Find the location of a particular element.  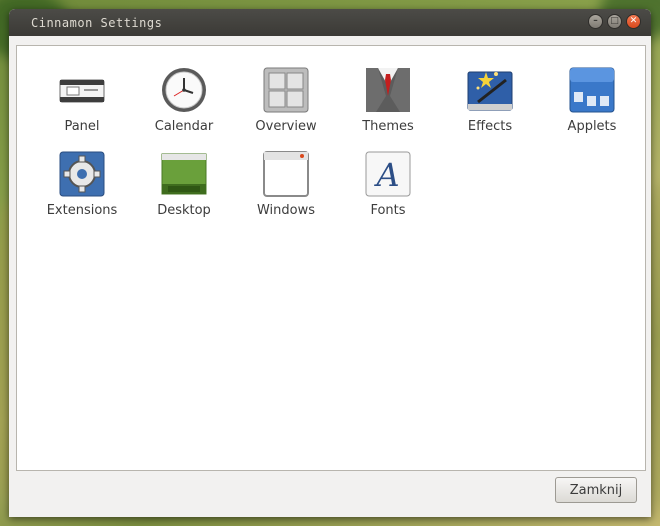

item-windows: Windows is located at coordinates (286, 174).